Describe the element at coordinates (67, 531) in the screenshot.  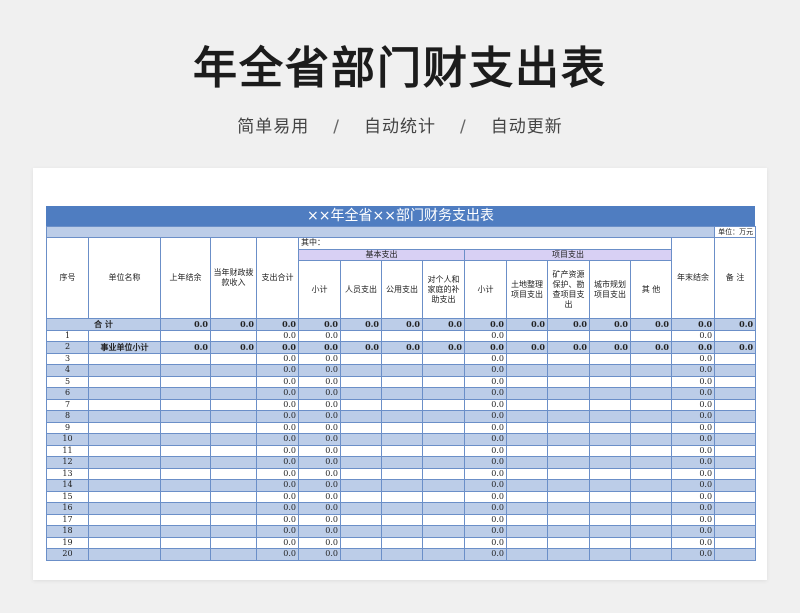
I see `row-seq: 18` at that location.